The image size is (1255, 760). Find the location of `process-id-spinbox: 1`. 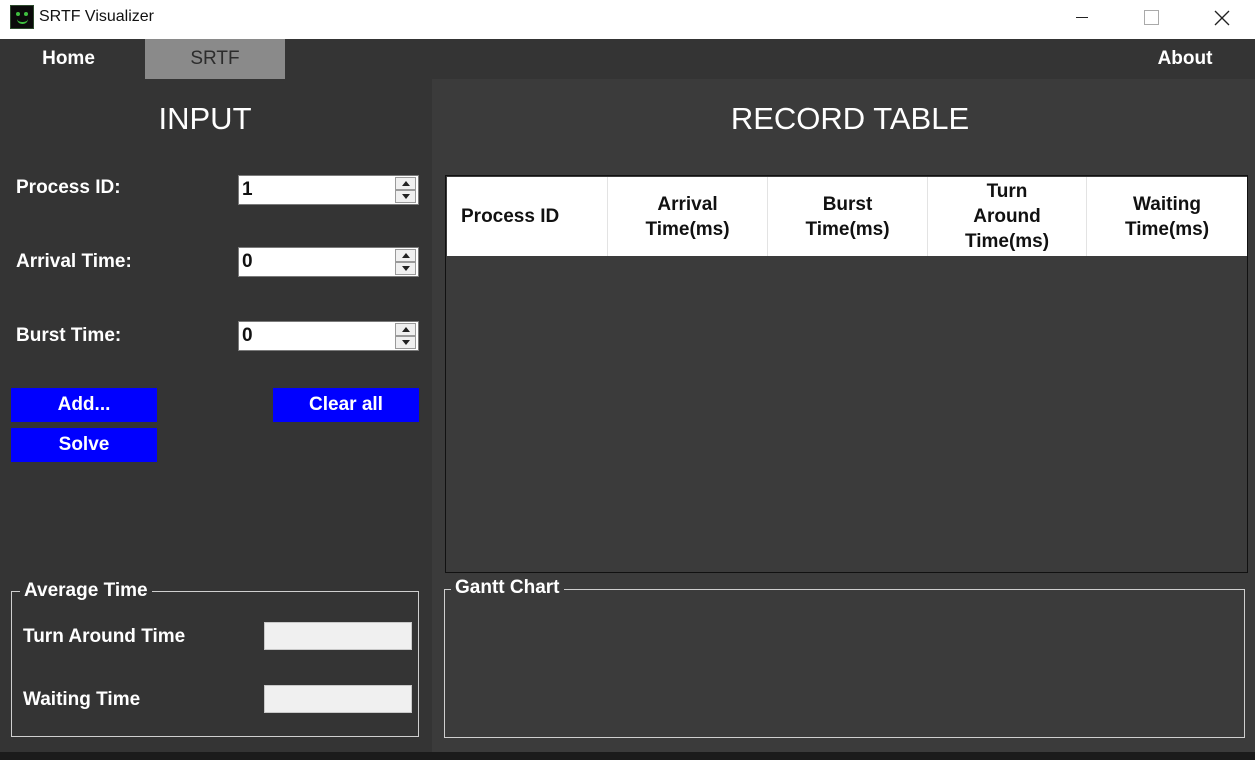

process-id-spinbox: 1 is located at coordinates (328, 190).